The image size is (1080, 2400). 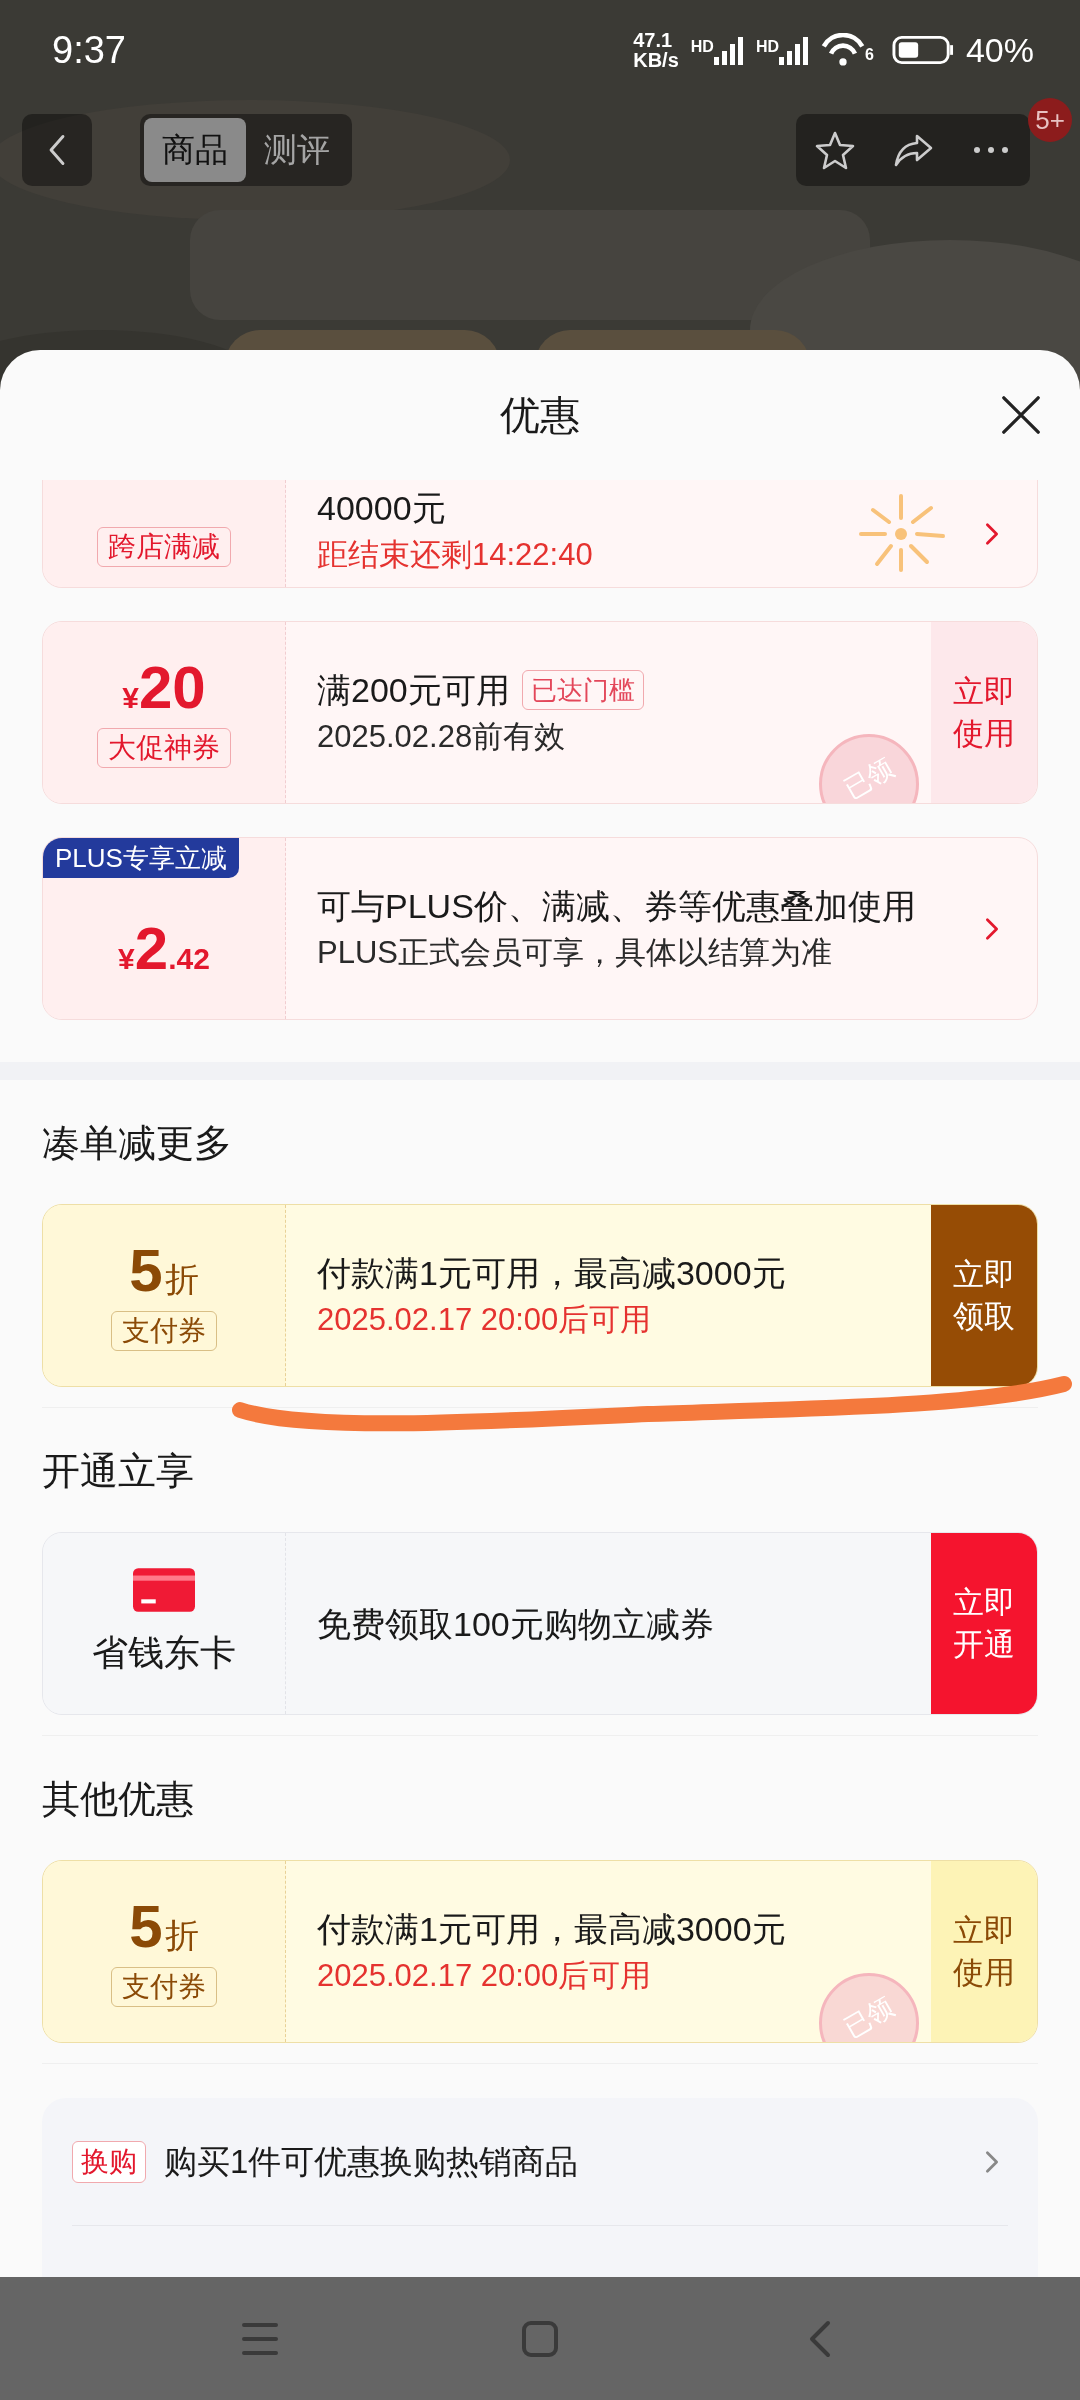 What do you see at coordinates (164, 948) in the screenshot?
I see `coupon-amount: ¥2.42` at bounding box center [164, 948].